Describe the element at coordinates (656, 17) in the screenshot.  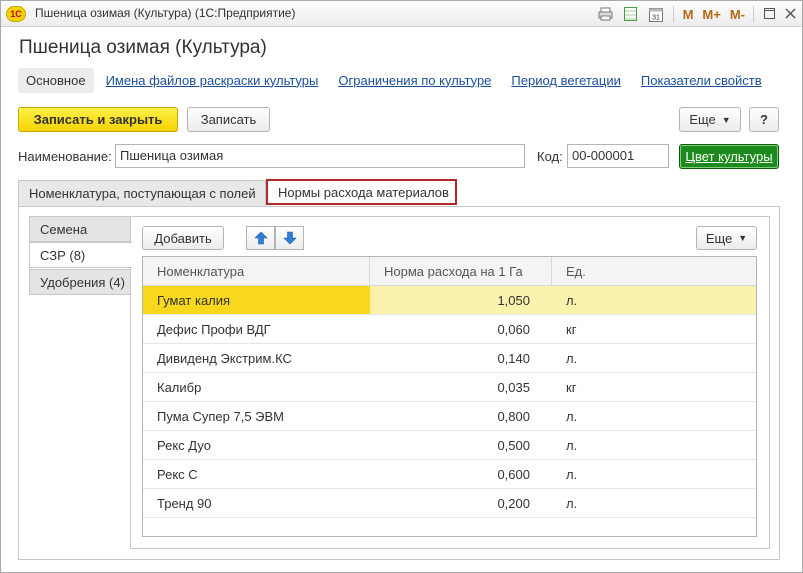
I see `calendar-day: 31` at that location.